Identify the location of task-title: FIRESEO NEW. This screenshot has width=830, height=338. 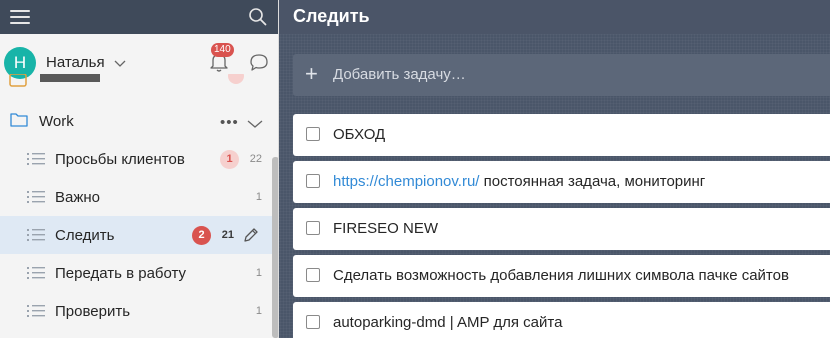
(386, 228).